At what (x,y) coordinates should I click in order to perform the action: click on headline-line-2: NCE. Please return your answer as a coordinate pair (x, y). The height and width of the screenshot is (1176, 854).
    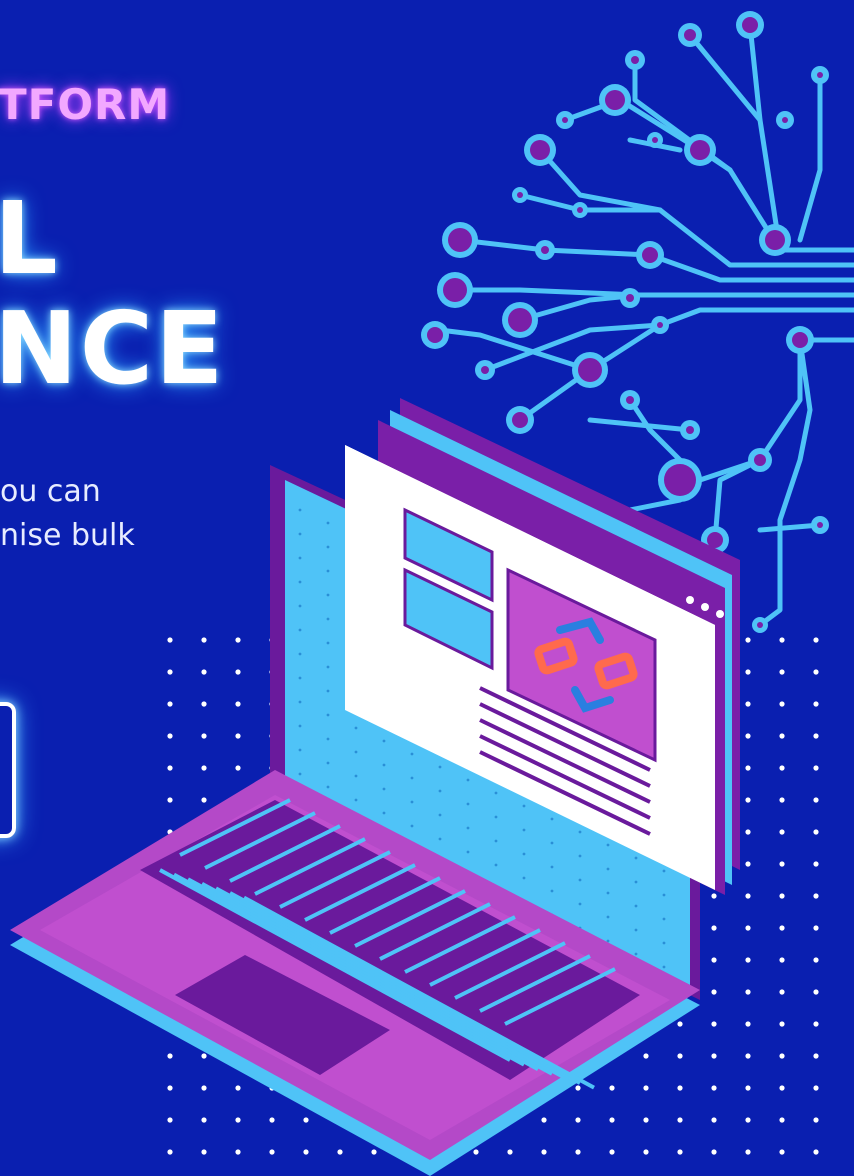
    Looking at the image, I should click on (113, 348).